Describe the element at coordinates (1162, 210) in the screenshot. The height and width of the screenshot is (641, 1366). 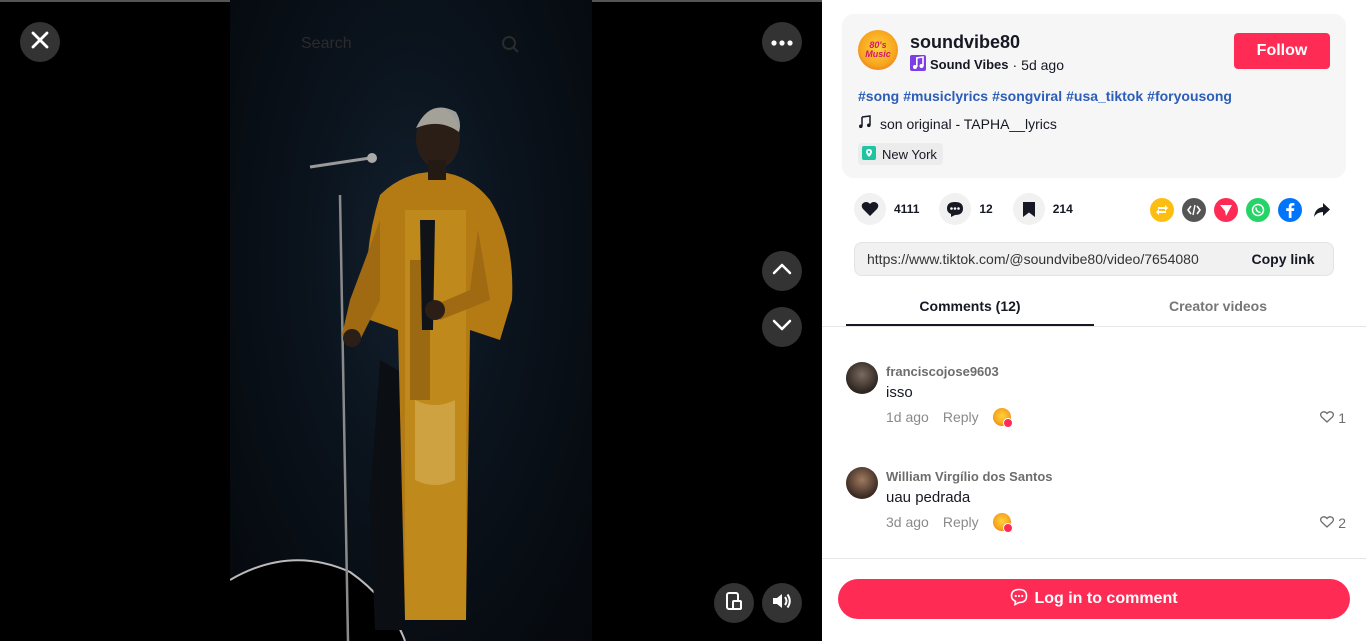
I see `repost-icon` at that location.